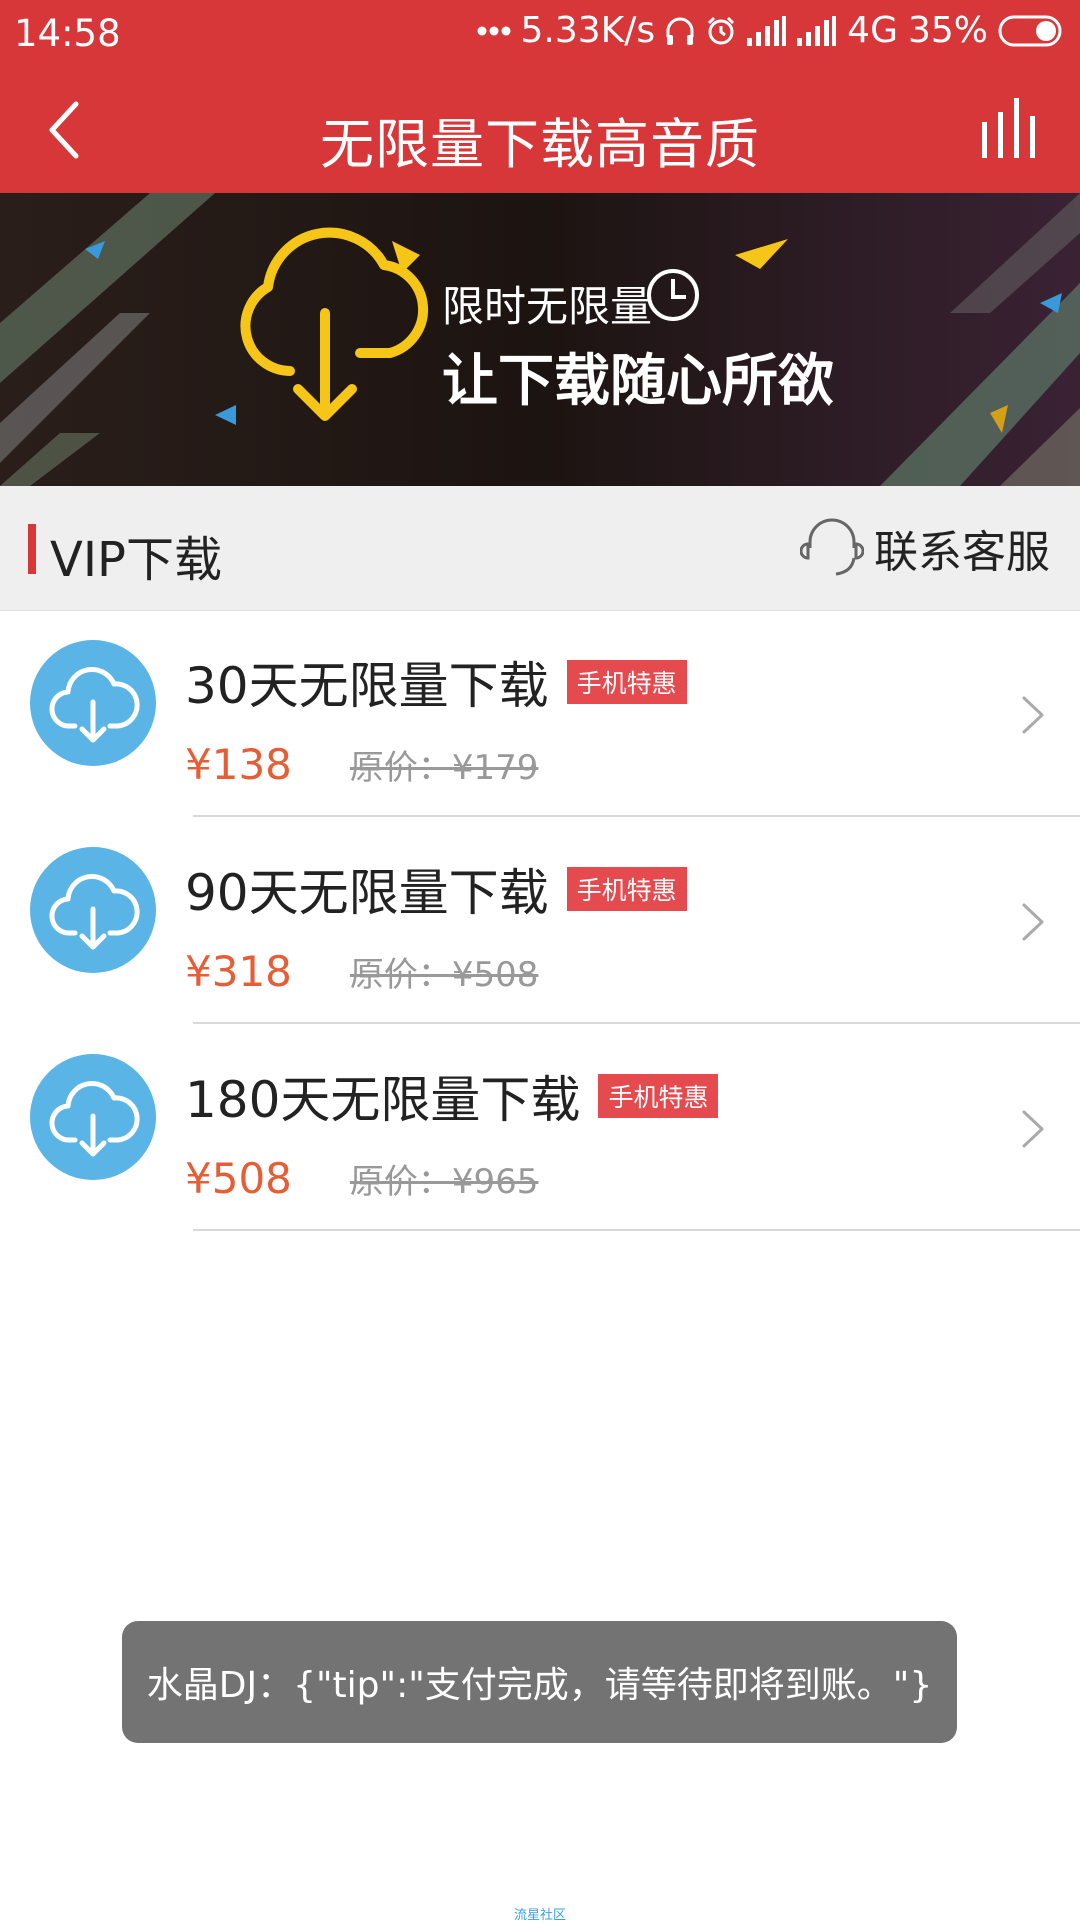 This screenshot has width=1080, height=1923. What do you see at coordinates (444, 975) in the screenshot?
I see `plan-original-price: 原价：¥508` at bounding box center [444, 975].